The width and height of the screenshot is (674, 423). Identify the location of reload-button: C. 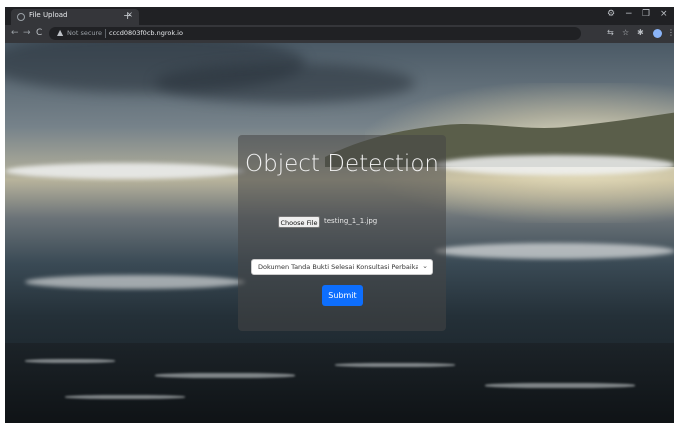
(39, 33).